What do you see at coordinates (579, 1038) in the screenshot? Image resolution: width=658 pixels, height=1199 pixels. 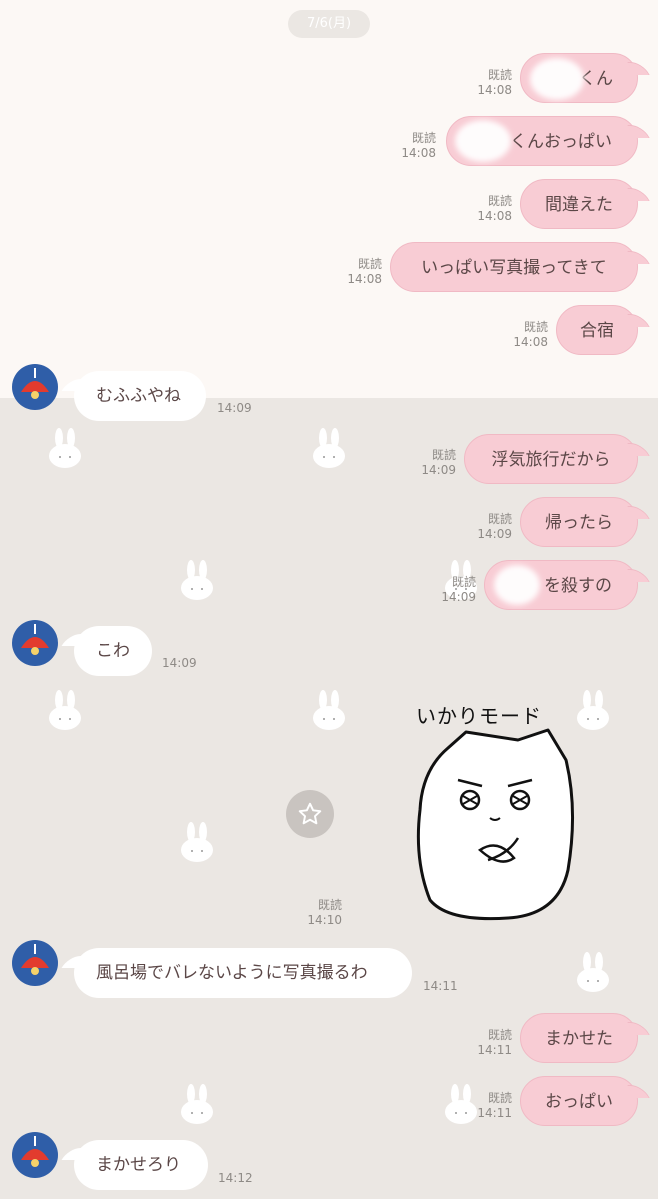 I see `message-bubble-outgoing: まかせた` at bounding box center [579, 1038].